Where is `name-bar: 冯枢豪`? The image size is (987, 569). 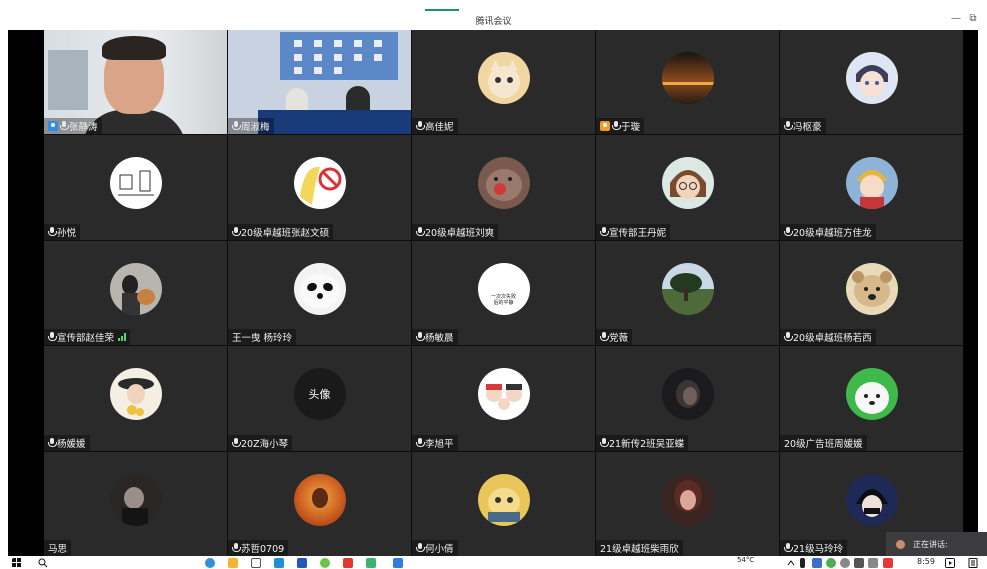 name-bar: 冯枢豪 is located at coordinates (803, 126).